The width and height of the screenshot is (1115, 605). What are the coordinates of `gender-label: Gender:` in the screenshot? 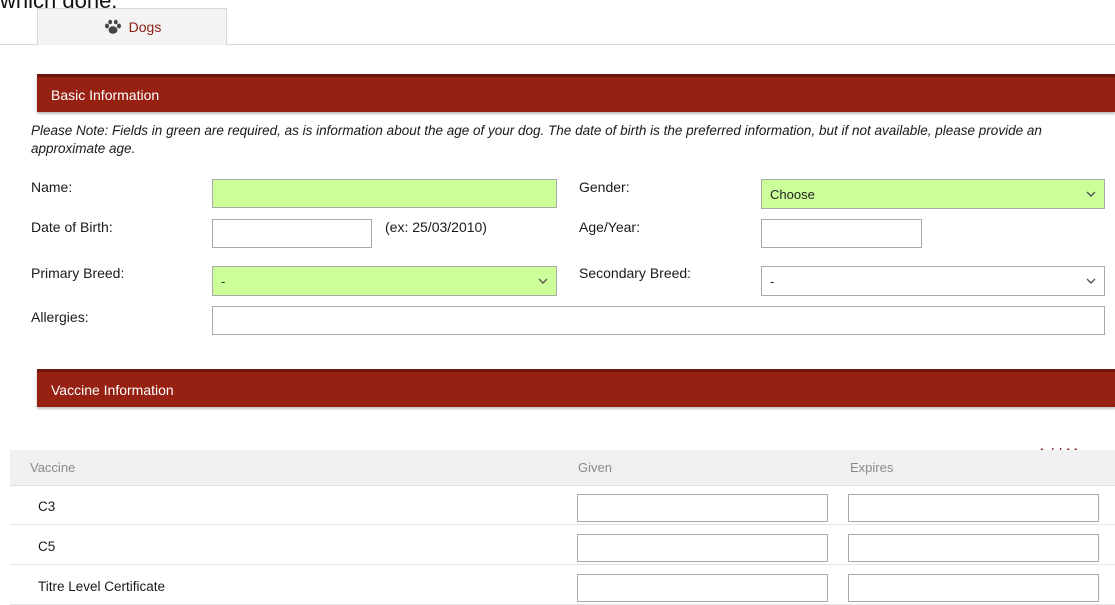 It's located at (604, 187).